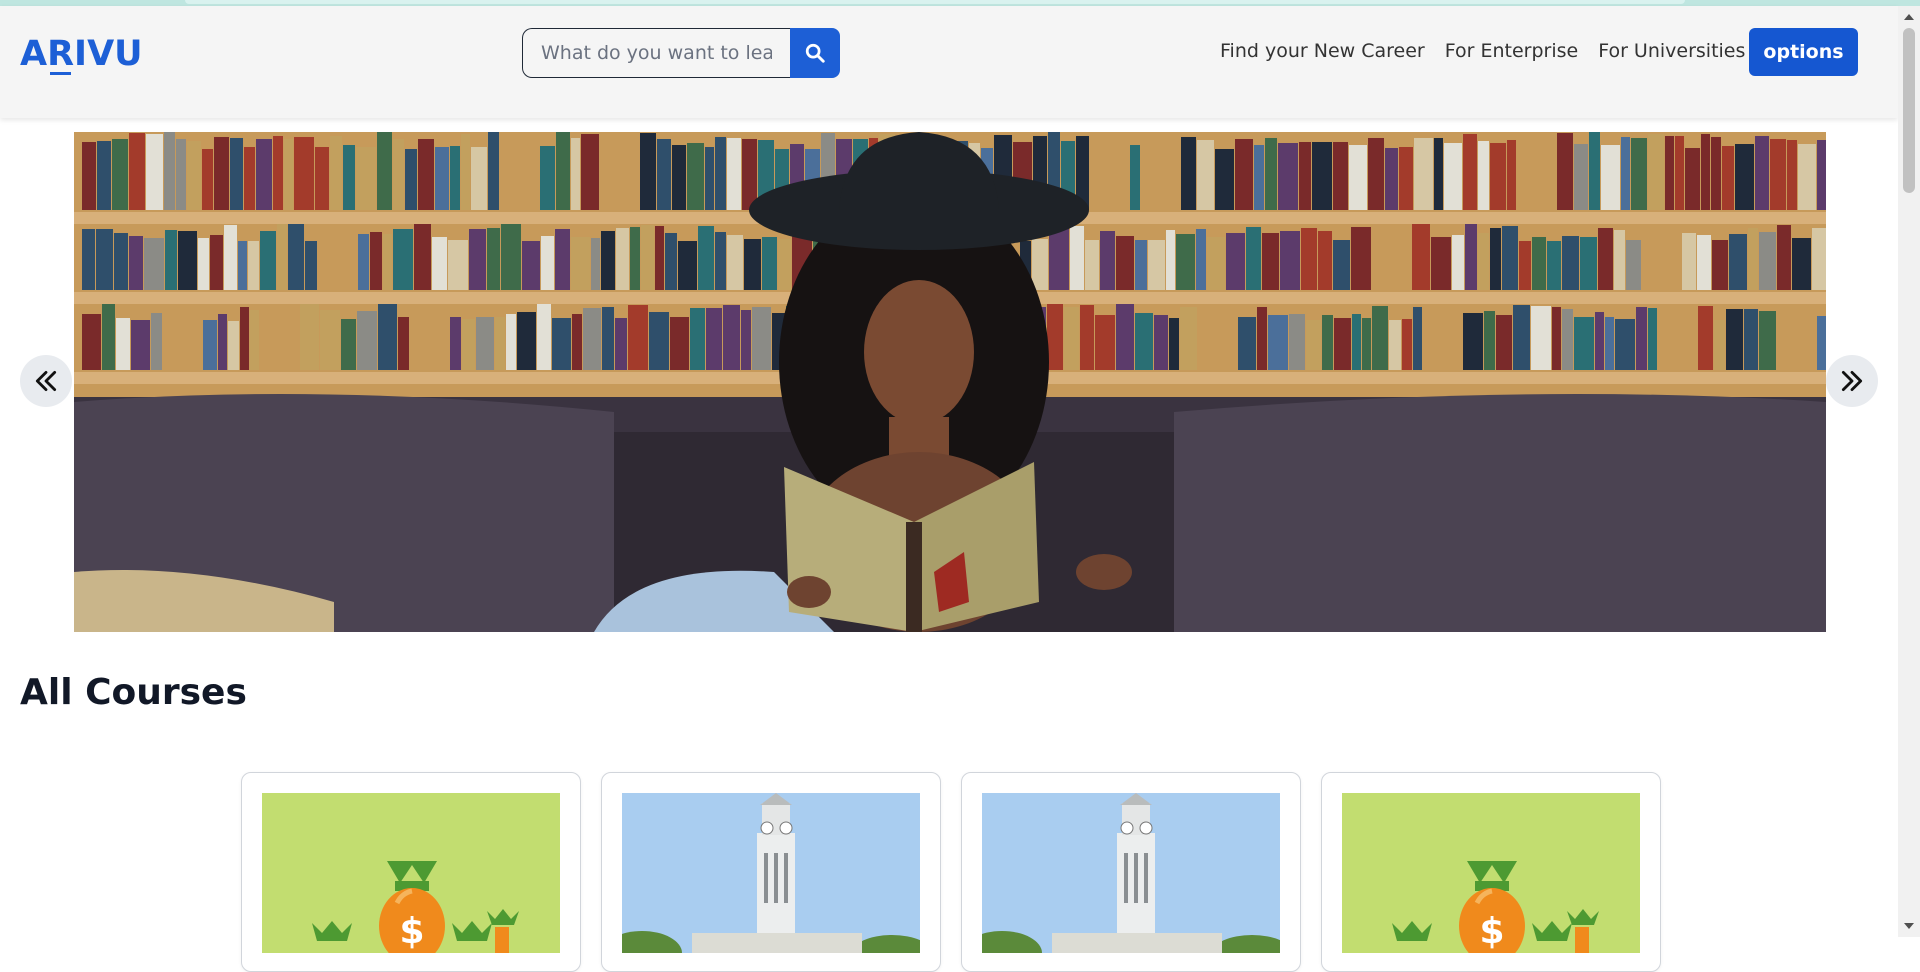 This screenshot has width=1920, height=972. Describe the element at coordinates (656, 53) in the screenshot. I see `search-input` at that location.